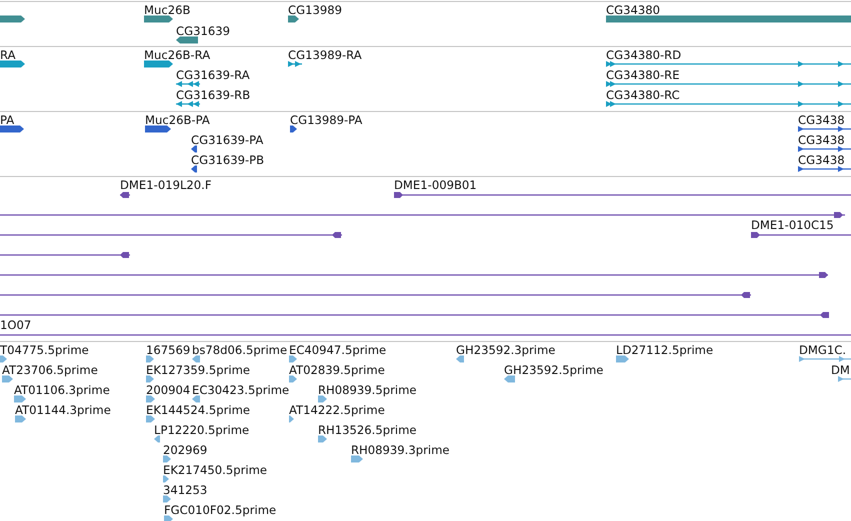 This screenshot has height=521, width=851. I want to click on feature-label: 167569, so click(168, 350).